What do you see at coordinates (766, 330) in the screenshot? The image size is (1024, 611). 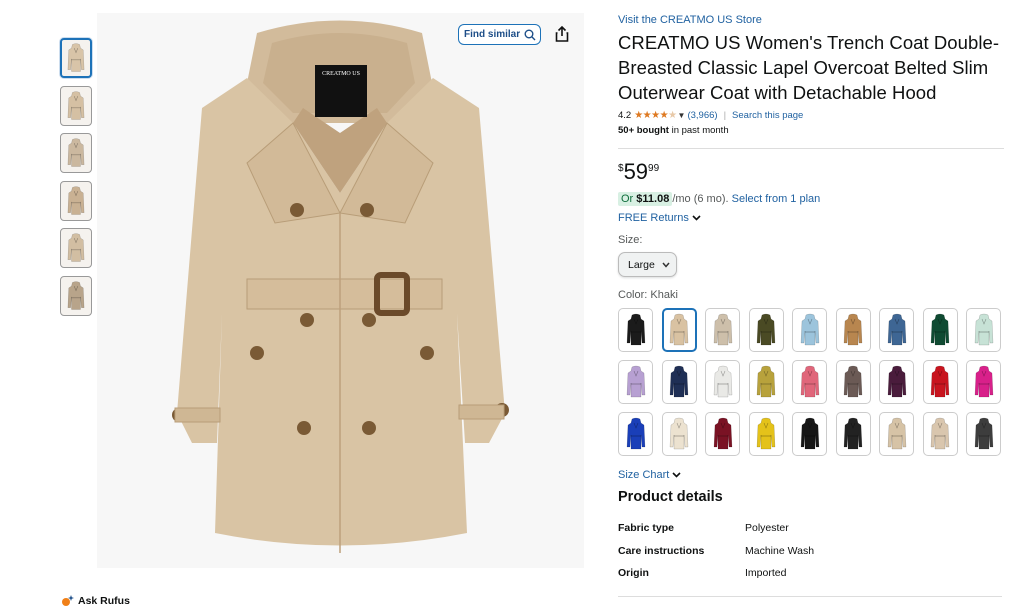 I see `swatch-army-green` at bounding box center [766, 330].